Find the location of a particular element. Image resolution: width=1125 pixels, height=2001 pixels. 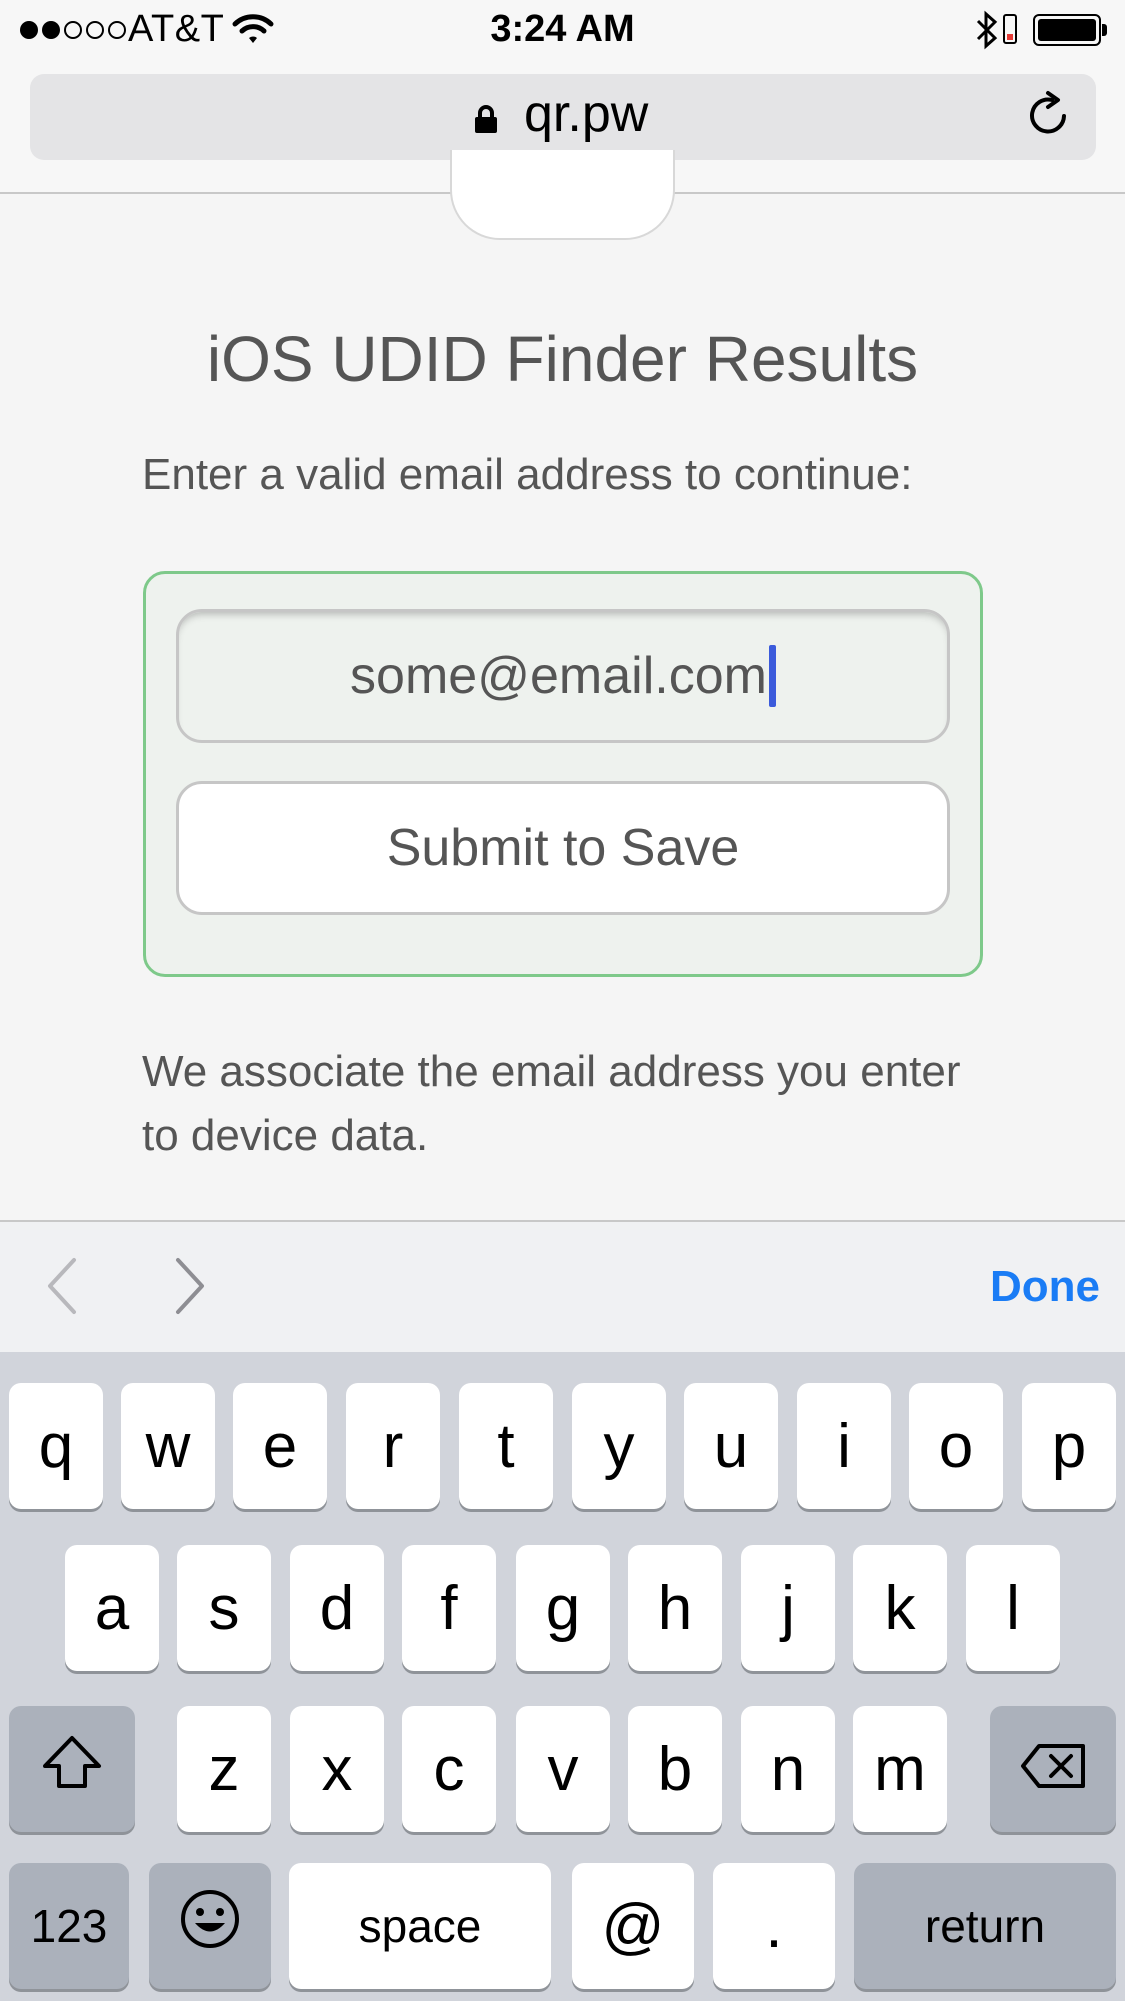

space-key: space is located at coordinates (420, 1926).